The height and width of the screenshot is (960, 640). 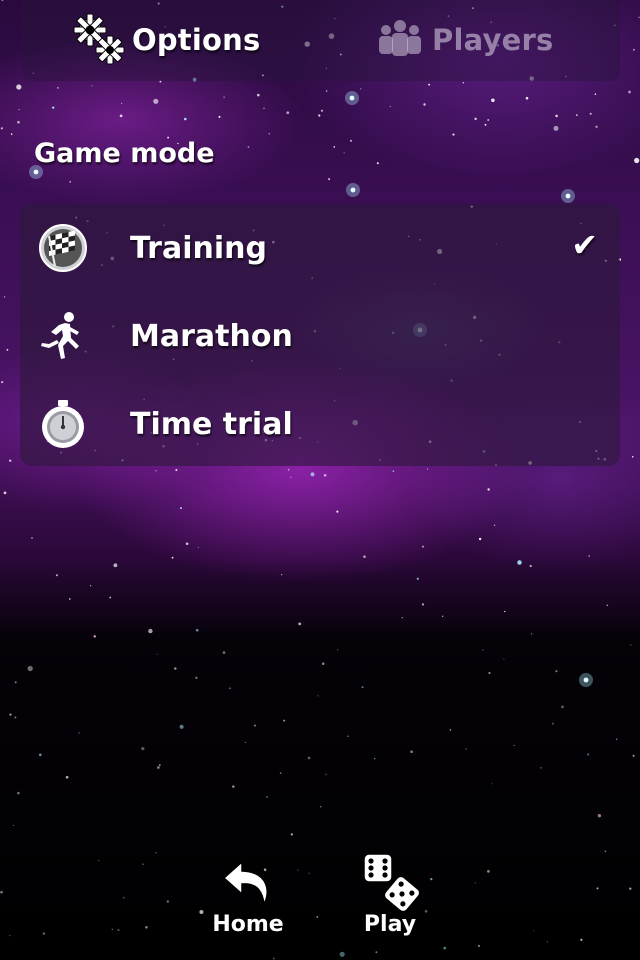 What do you see at coordinates (99, 39) in the screenshot?
I see `gears-icon` at bounding box center [99, 39].